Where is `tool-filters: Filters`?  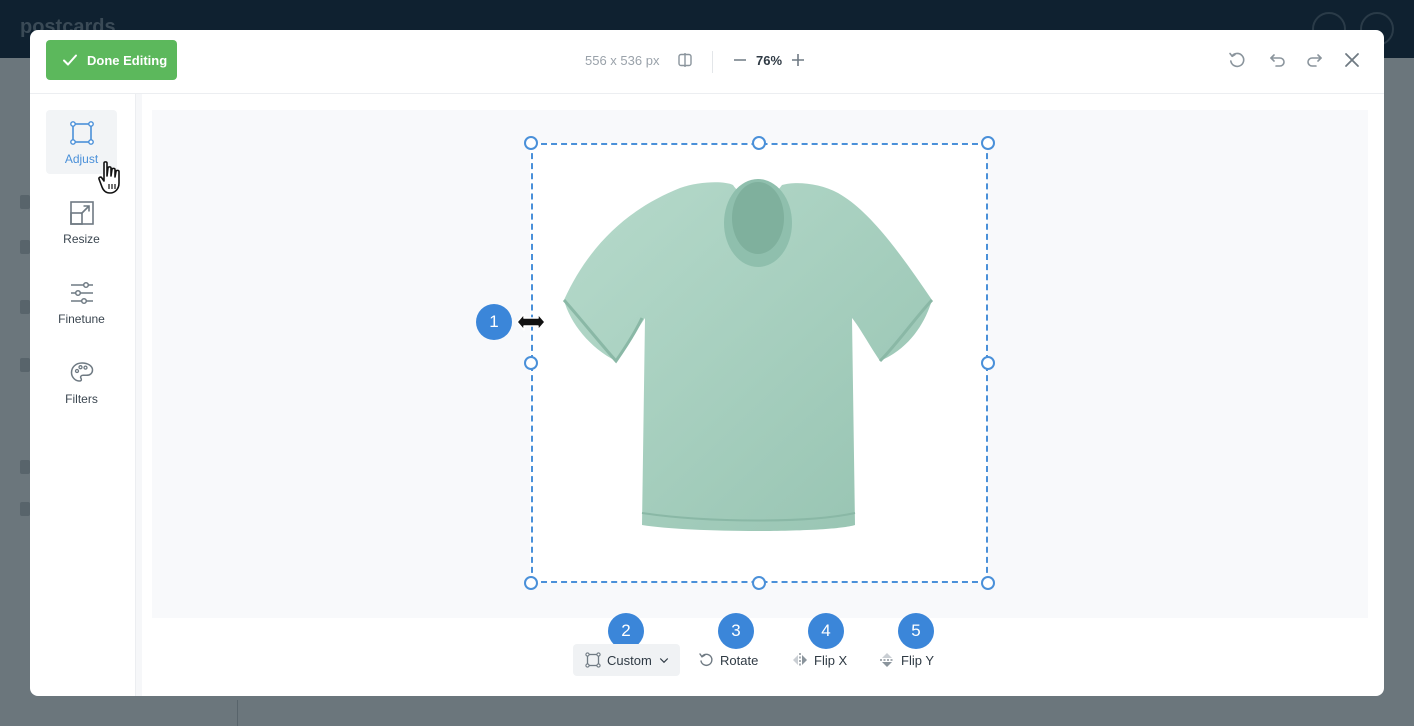
tool-filters: Filters is located at coordinates (81, 382).